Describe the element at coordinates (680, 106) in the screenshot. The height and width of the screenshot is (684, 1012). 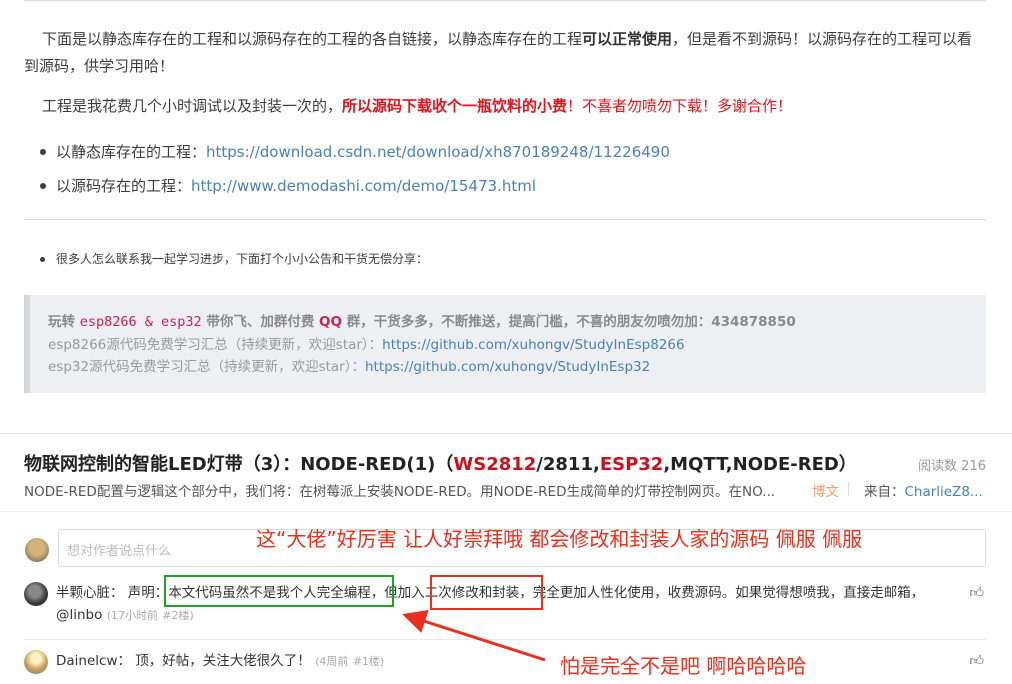
I see `fee-warning: ！不喜者勿喷勿下载！多谢合作！` at that location.